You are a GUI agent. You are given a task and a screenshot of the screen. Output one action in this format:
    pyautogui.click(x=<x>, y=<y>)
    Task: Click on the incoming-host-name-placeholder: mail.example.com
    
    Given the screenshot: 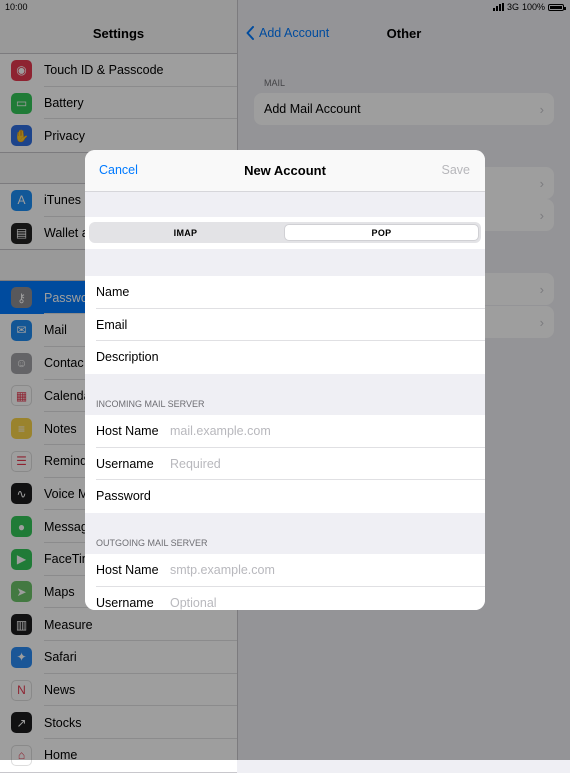 What is the action you would take?
    pyautogui.click(x=220, y=431)
    